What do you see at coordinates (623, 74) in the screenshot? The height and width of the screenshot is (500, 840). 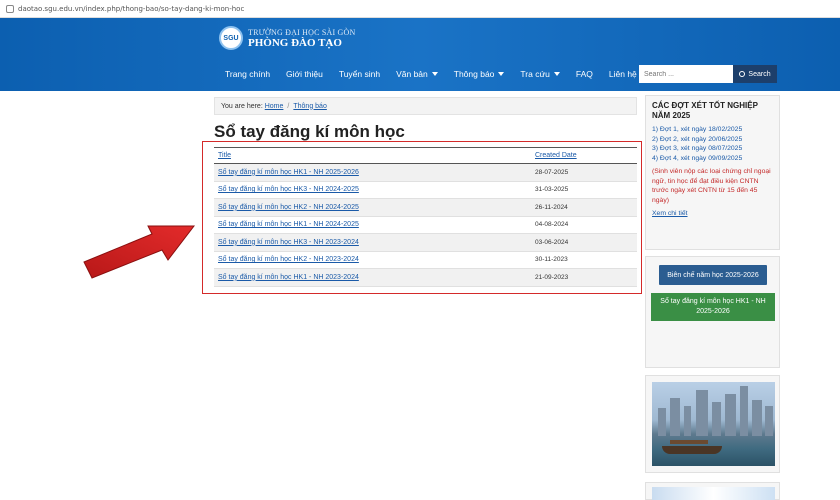 I see `nav-item-contact: Liên hệ` at bounding box center [623, 74].